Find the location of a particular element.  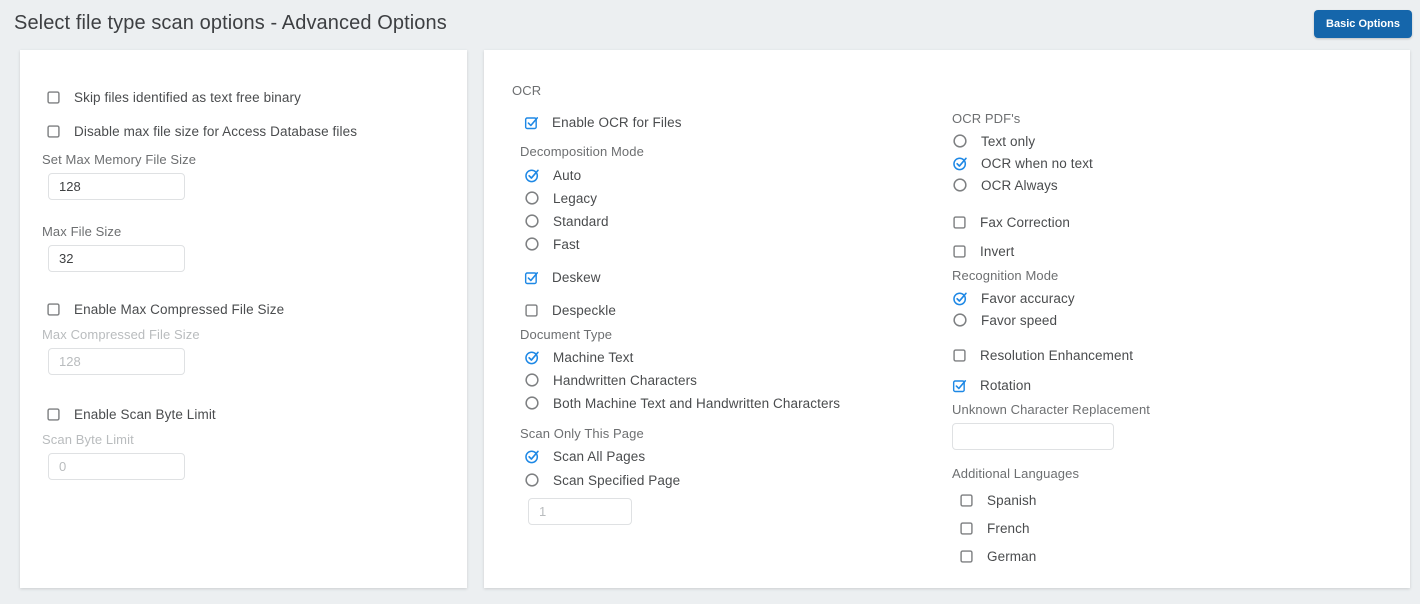

radio-label: Fast is located at coordinates (566, 244).